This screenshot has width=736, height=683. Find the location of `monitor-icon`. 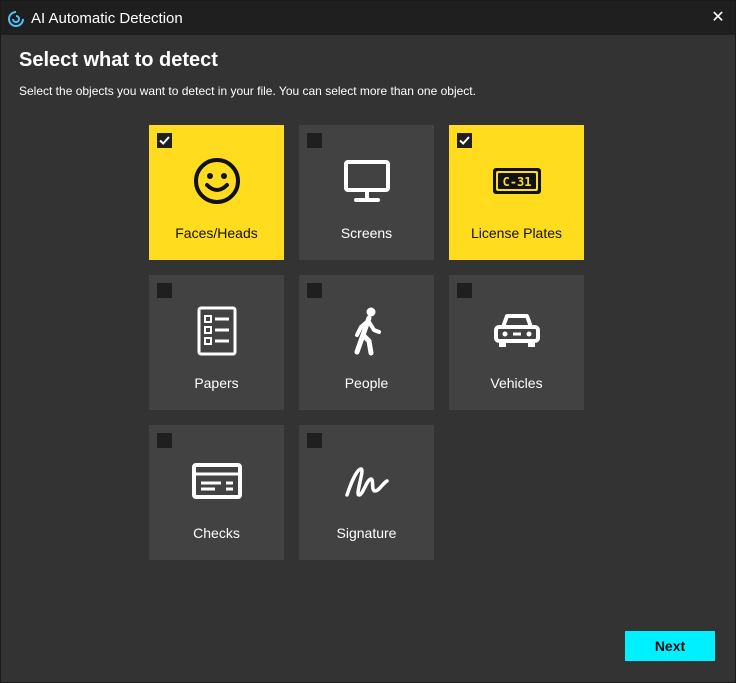

monitor-icon is located at coordinates (366, 181).